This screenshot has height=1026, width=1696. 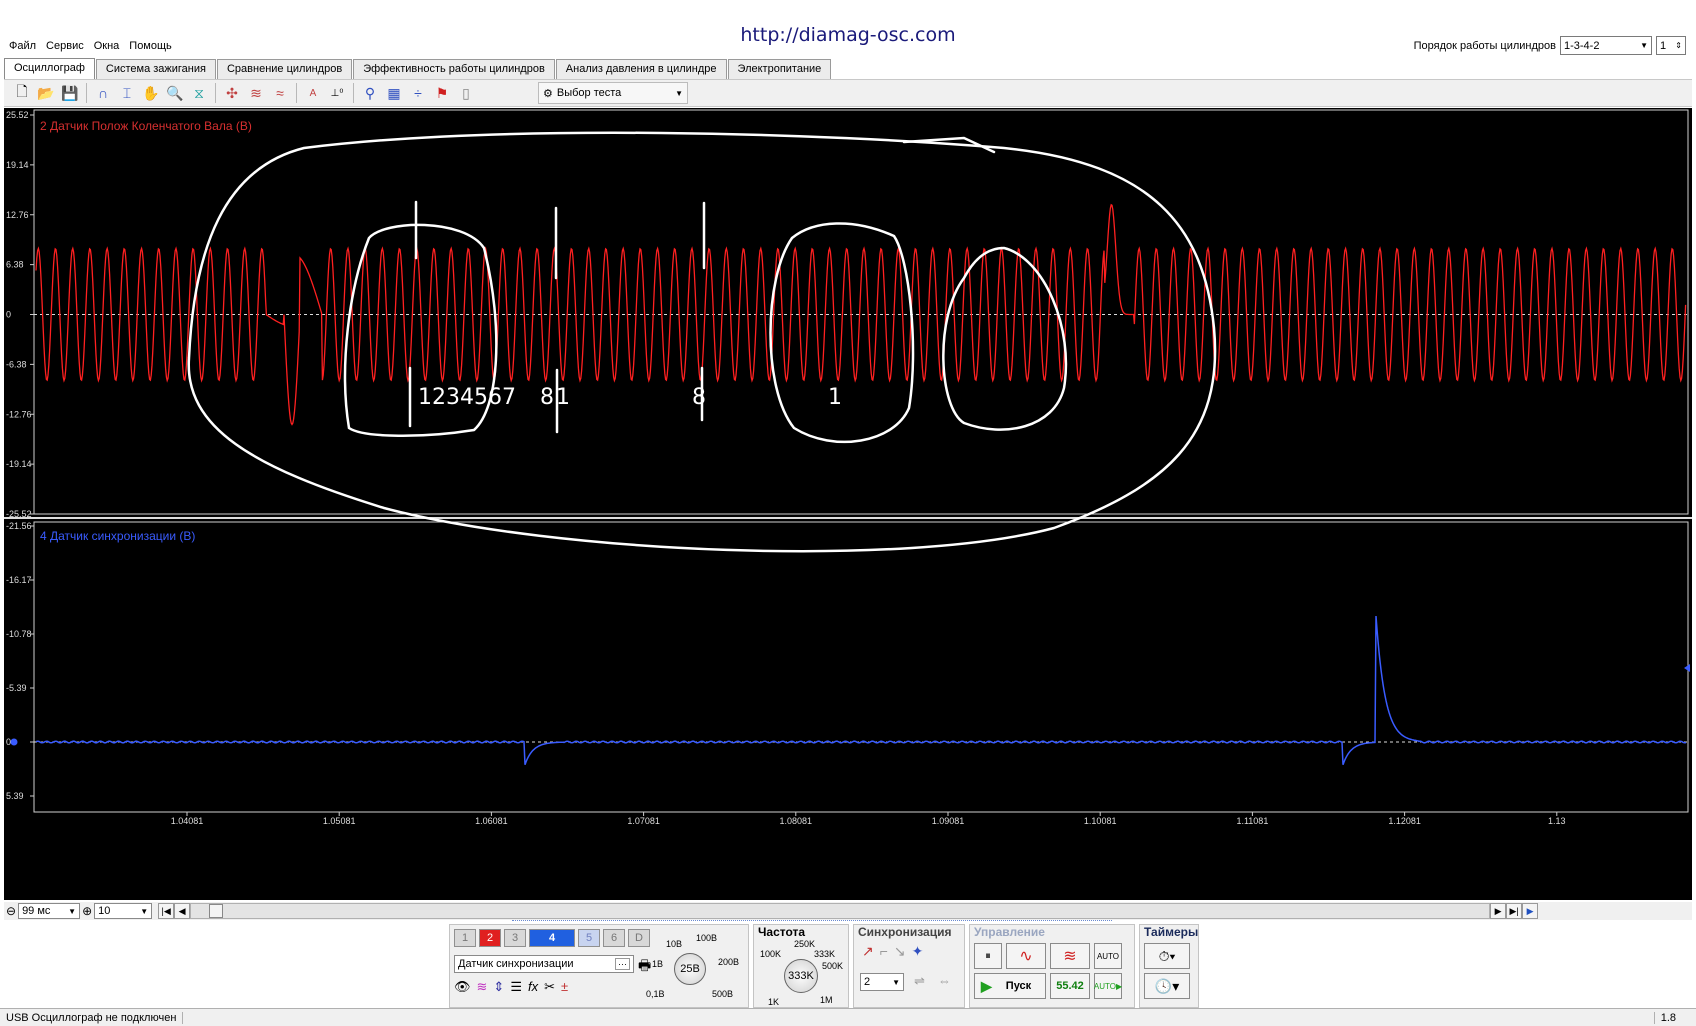 What do you see at coordinates (840, 911) in the screenshot?
I see `scroll-track` at bounding box center [840, 911].